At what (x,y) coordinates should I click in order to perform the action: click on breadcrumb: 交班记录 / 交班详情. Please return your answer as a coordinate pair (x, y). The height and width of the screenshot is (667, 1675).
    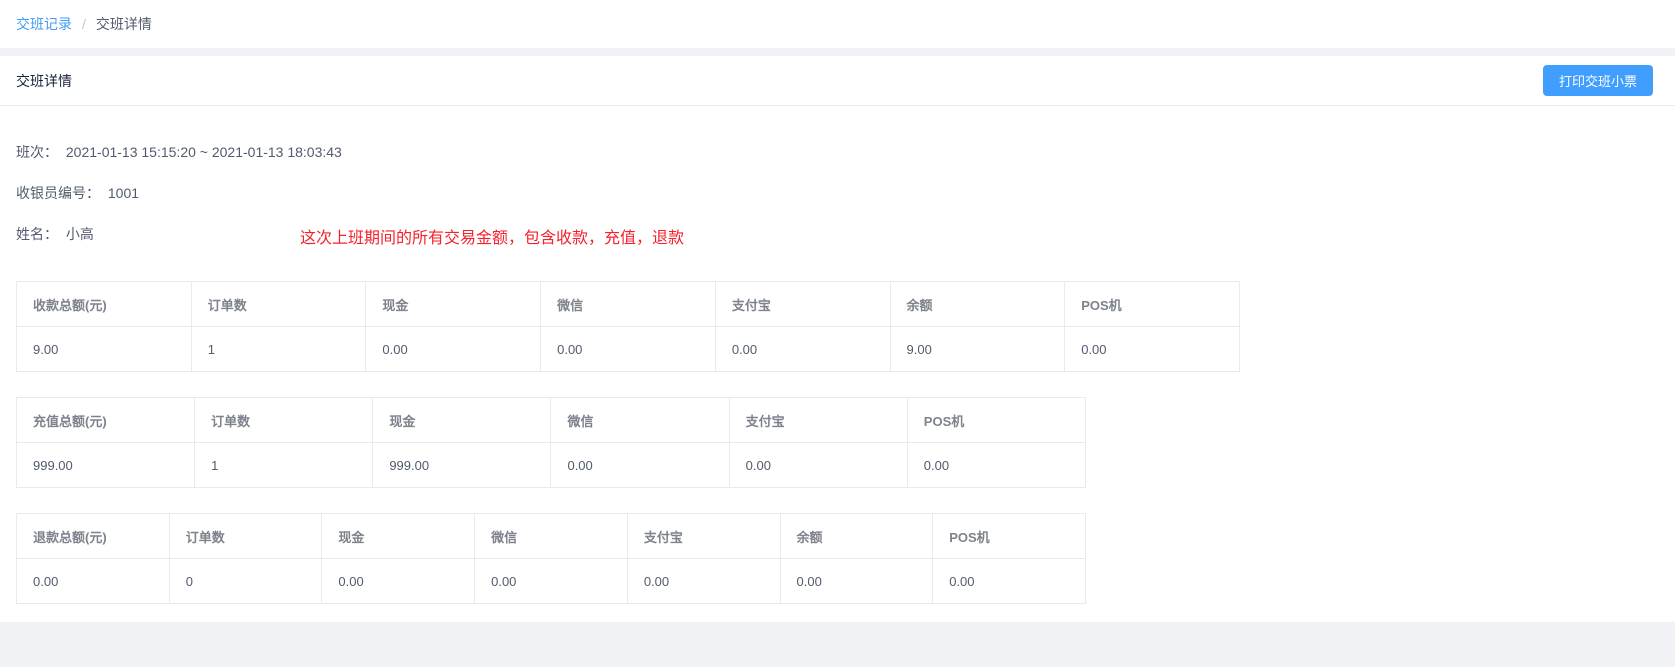
    Looking at the image, I should click on (837, 24).